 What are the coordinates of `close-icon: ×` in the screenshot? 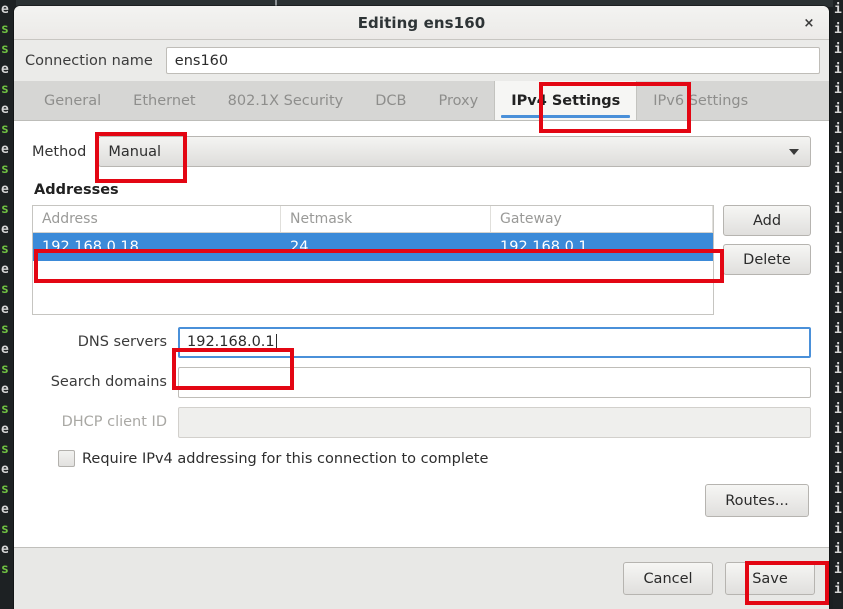 It's located at (809, 23).